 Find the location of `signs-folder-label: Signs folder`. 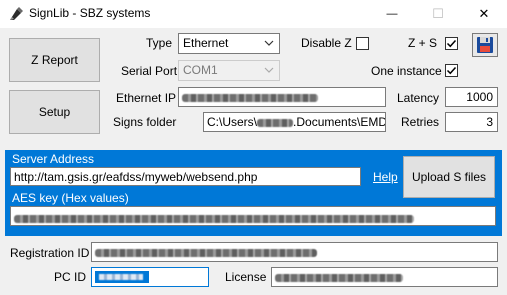

signs-folder-label: Signs folder is located at coordinates (145, 122).